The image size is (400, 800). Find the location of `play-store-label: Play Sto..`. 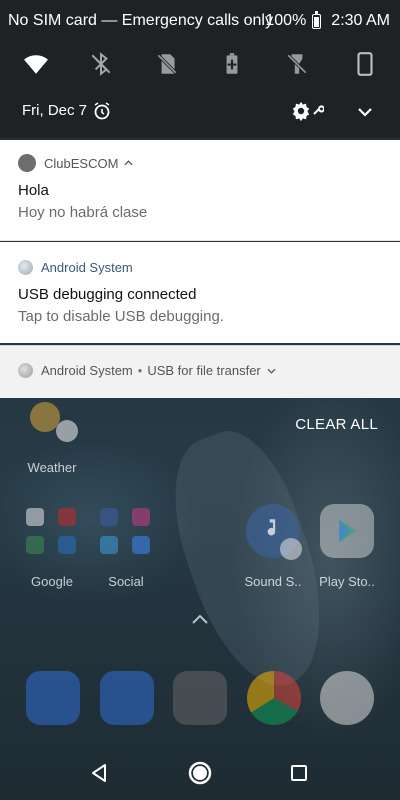

play-store-label: Play Sto.. is located at coordinates (347, 581).